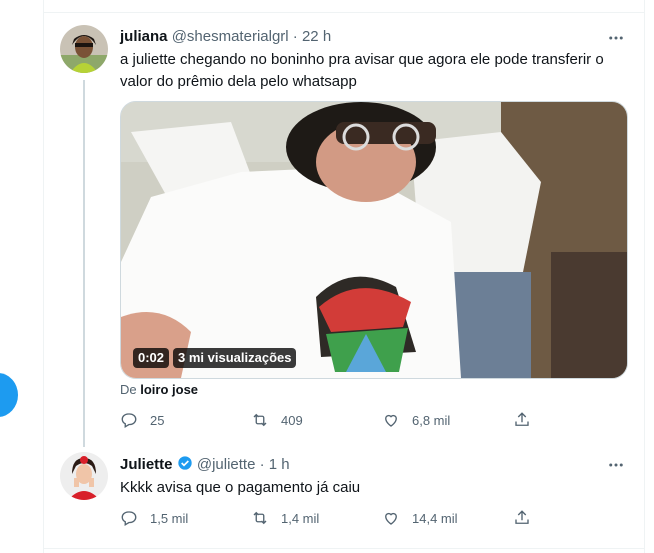  Describe the element at coordinates (185, 464) in the screenshot. I see `verified-icon` at that location.